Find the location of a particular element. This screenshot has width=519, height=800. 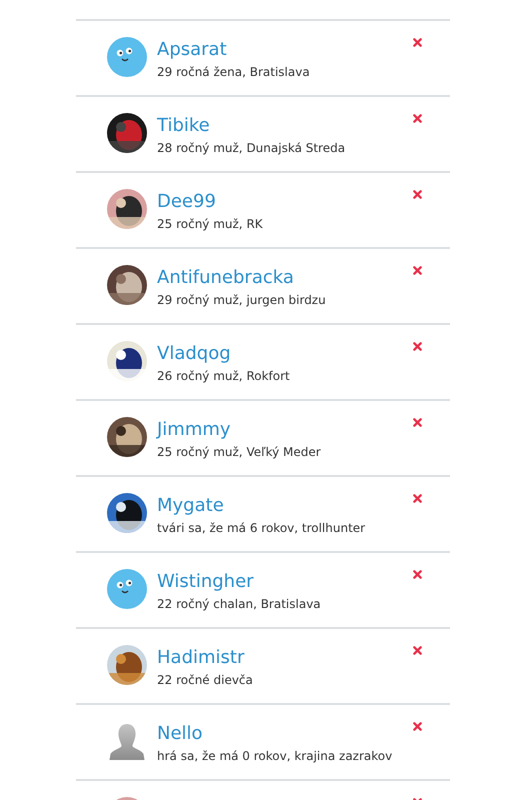

user-info: 22 ročné dievča is located at coordinates (205, 680).